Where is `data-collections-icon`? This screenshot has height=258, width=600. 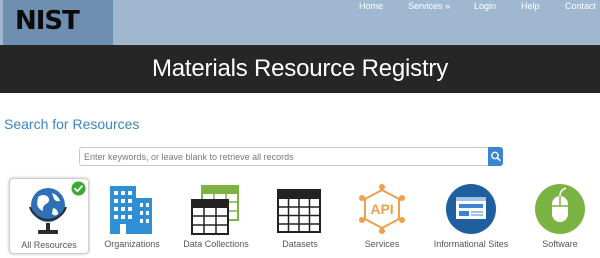
data-collections-icon is located at coordinates (215, 210).